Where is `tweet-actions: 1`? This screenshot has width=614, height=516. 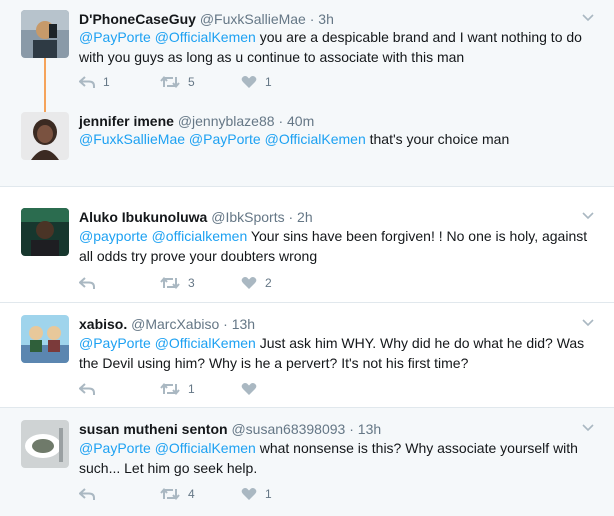 tweet-actions: 1 is located at coordinates (200, 389).